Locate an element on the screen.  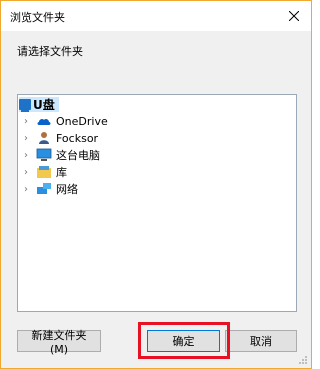
tree-item-label: Focksor is located at coordinates (77, 138).